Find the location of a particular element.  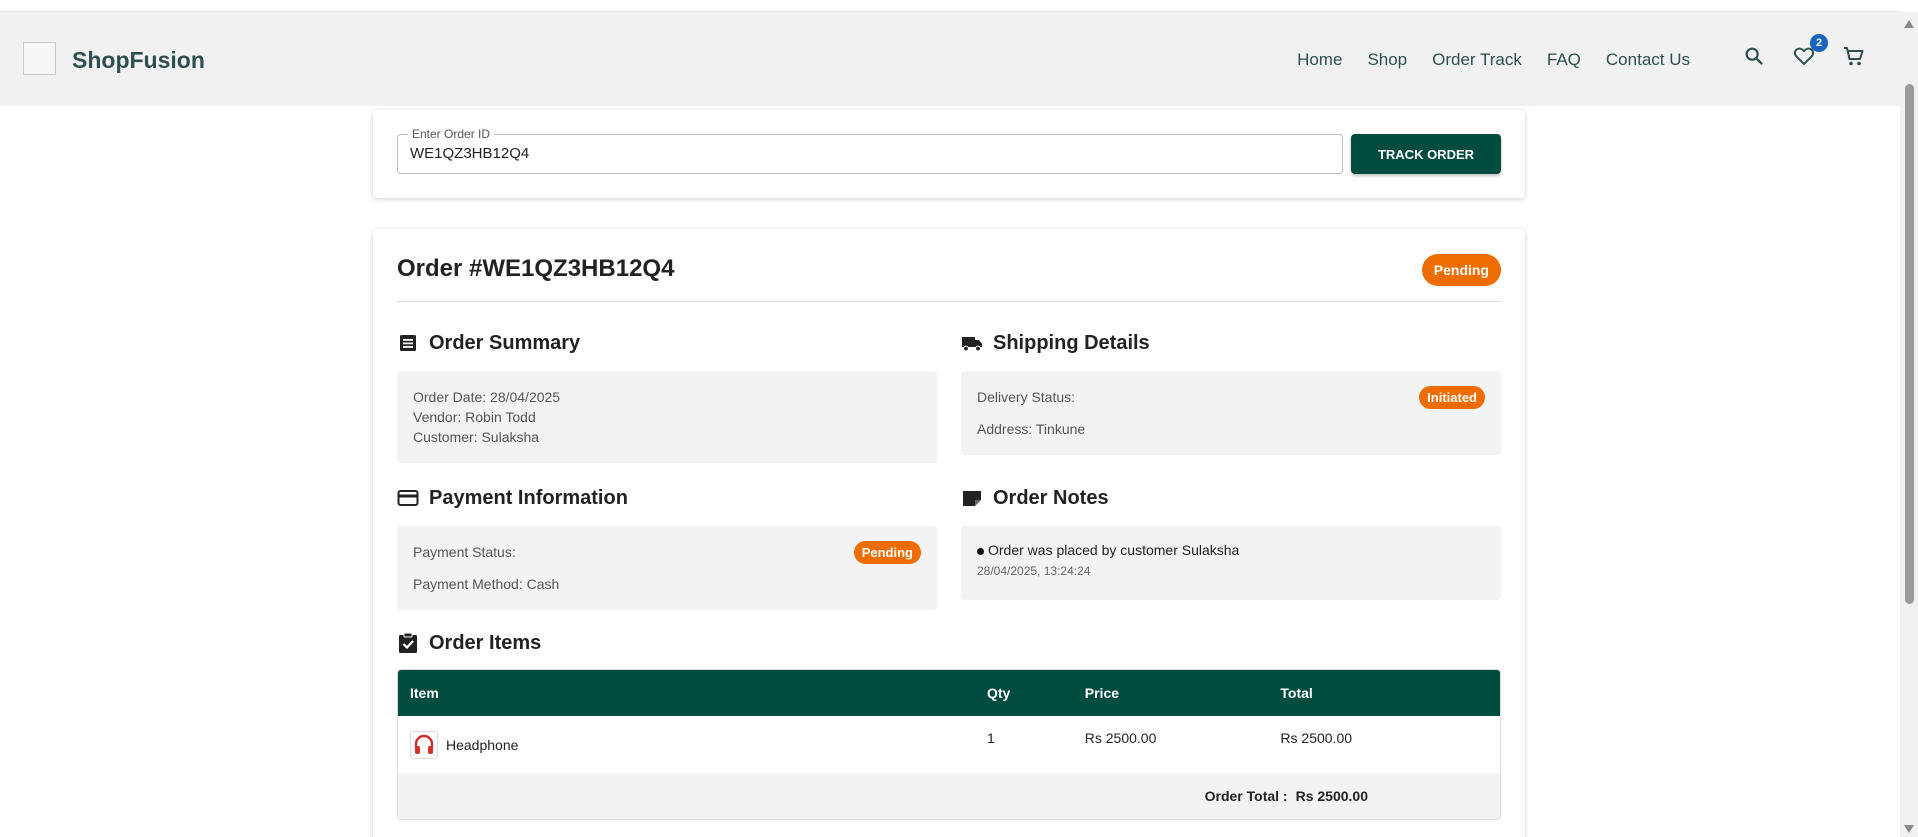

scroll-down-arrow is located at coordinates (1909, 829).